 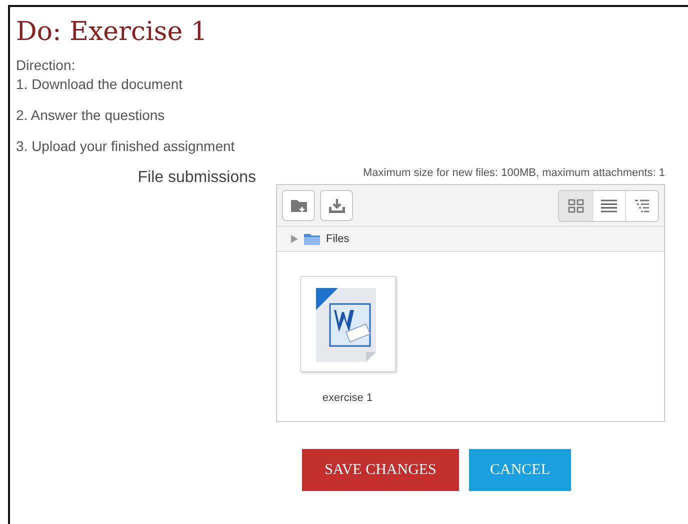 What do you see at coordinates (338, 239) in the screenshot?
I see `folder-link: Files` at bounding box center [338, 239].